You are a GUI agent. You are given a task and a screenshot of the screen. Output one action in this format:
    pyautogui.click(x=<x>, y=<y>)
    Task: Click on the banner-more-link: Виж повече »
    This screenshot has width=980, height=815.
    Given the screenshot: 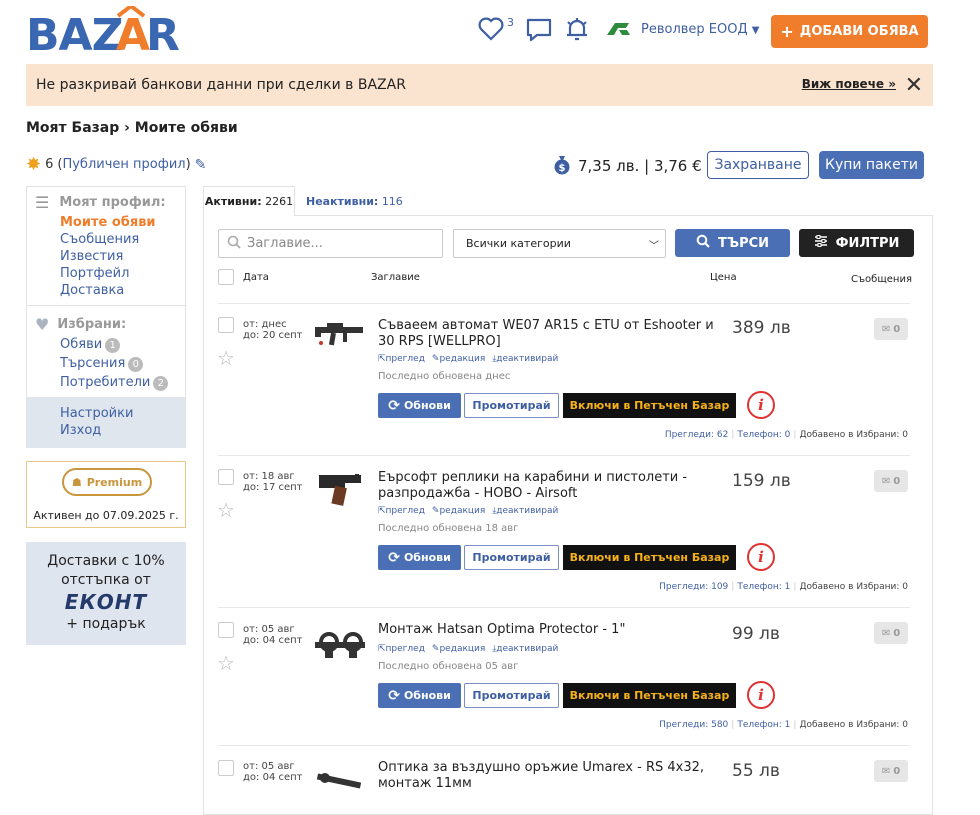 What is the action you would take?
    pyautogui.click(x=849, y=84)
    